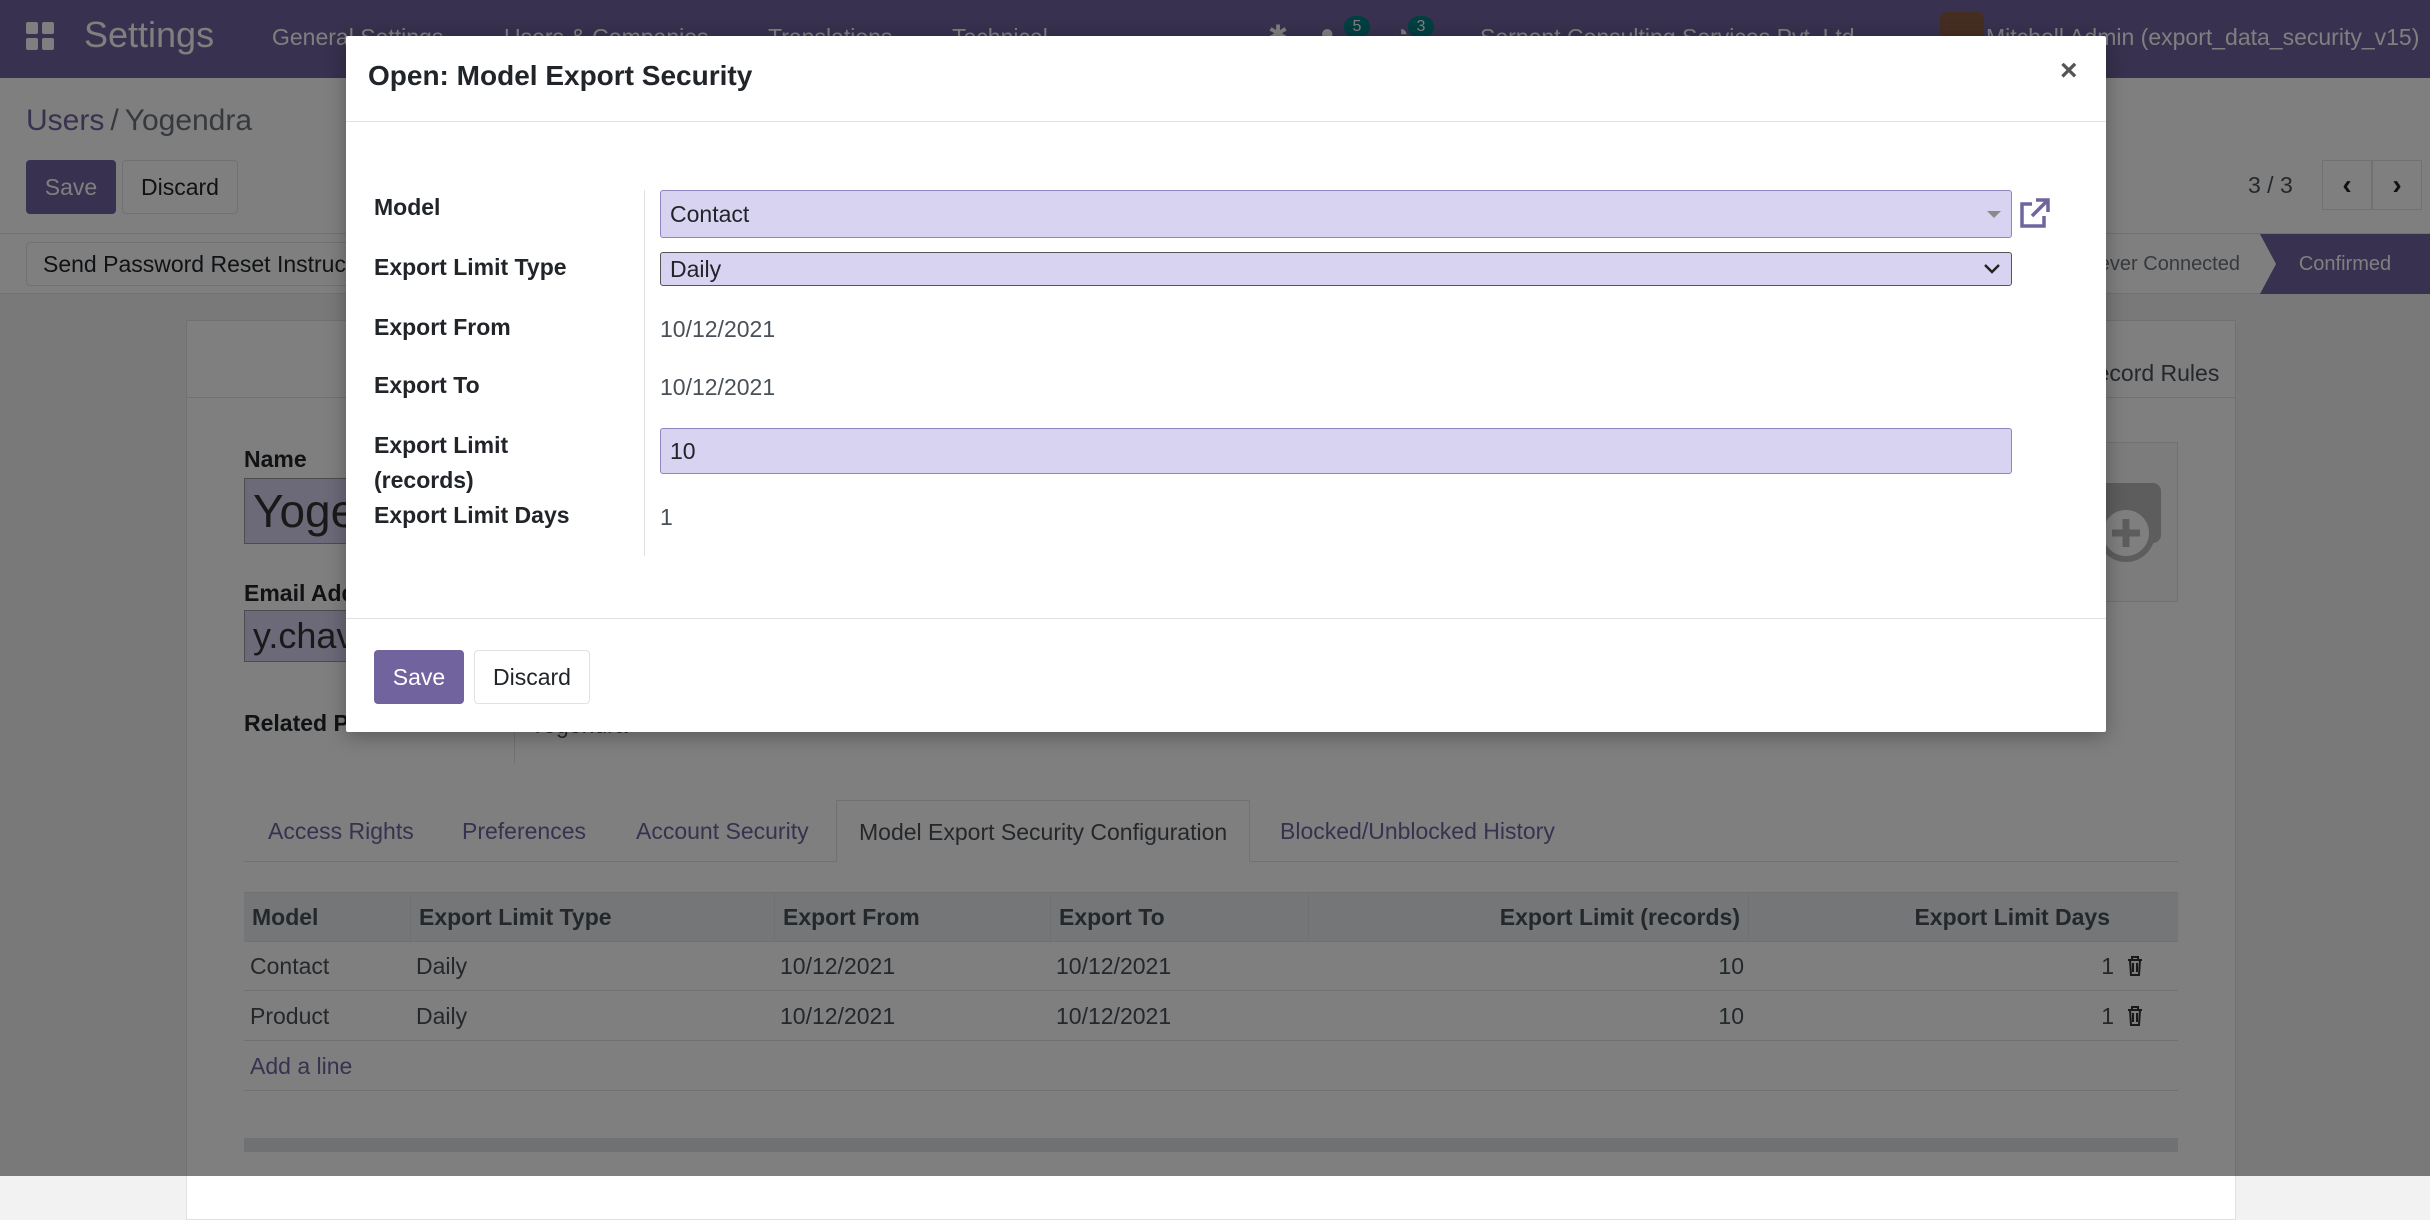 This screenshot has width=2430, height=1220. Describe the element at coordinates (441, 462) in the screenshot. I see `export-limit-records-label: Export Limit (records)` at that location.